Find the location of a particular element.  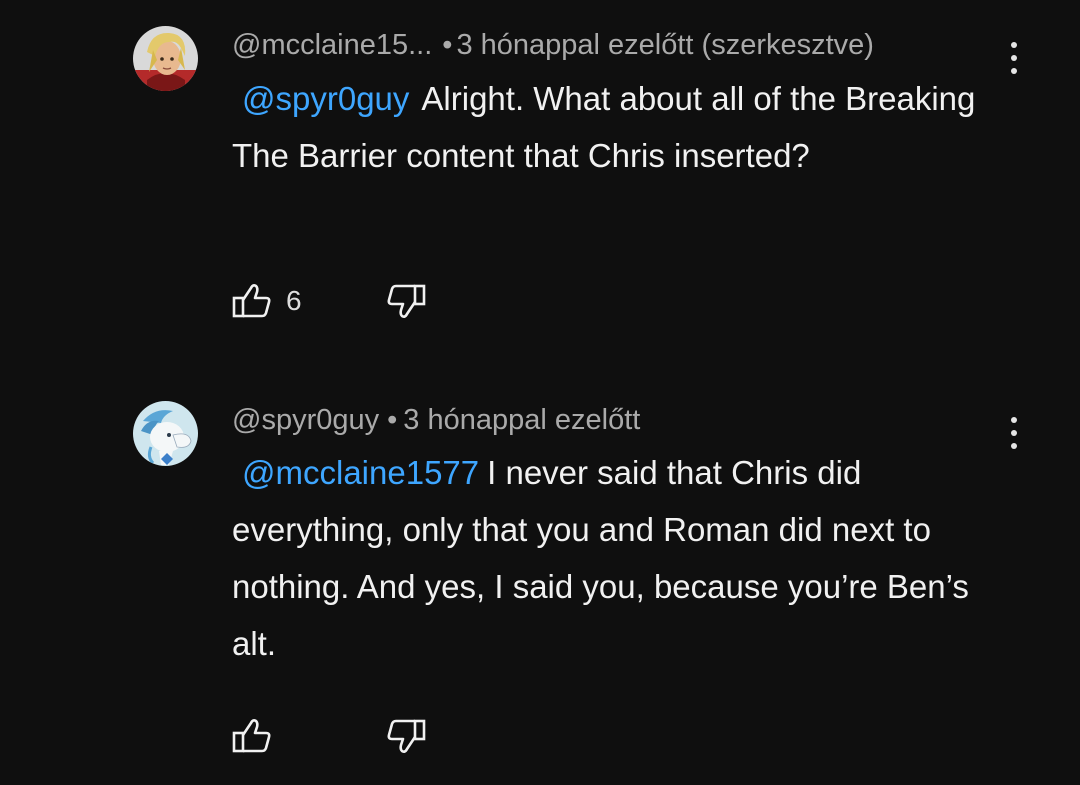

like-count: 6 is located at coordinates (294, 300).